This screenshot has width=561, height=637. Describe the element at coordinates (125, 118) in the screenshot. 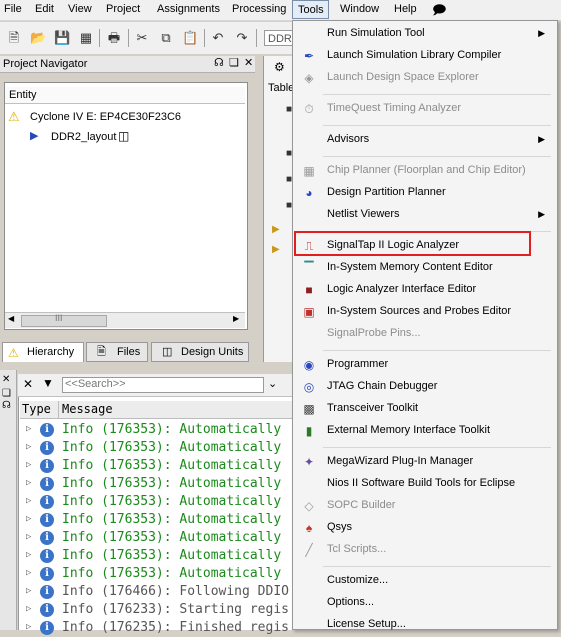

I see `device-row: ⚠ Cyclone IV E: EP4CE30F23C6` at that location.